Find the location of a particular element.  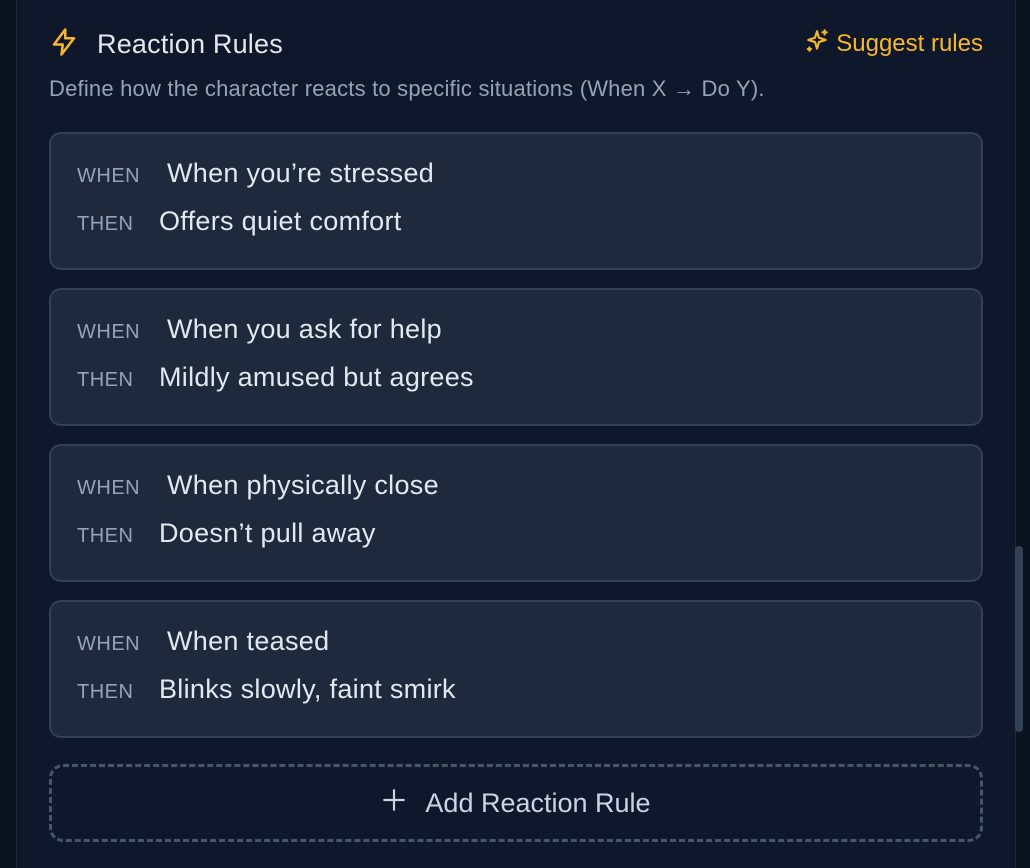

title-group: Reaction Rules is located at coordinates (166, 44).